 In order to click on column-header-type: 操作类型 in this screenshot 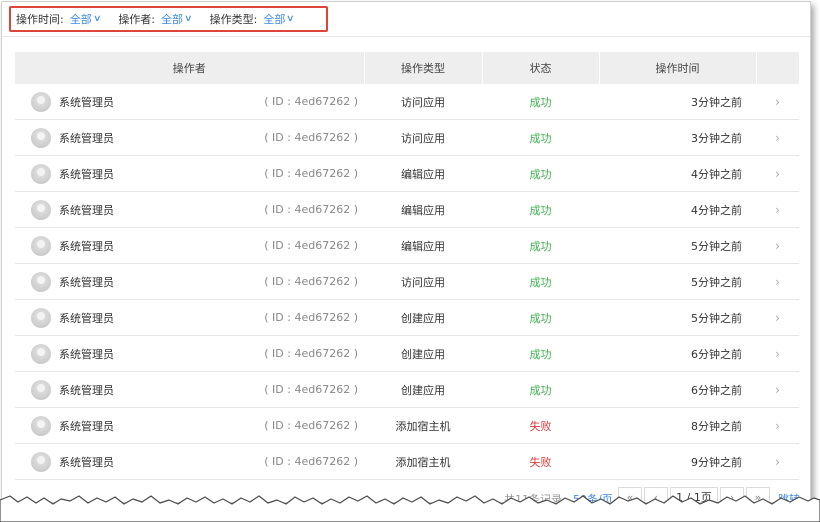, I will do `click(423, 68)`.